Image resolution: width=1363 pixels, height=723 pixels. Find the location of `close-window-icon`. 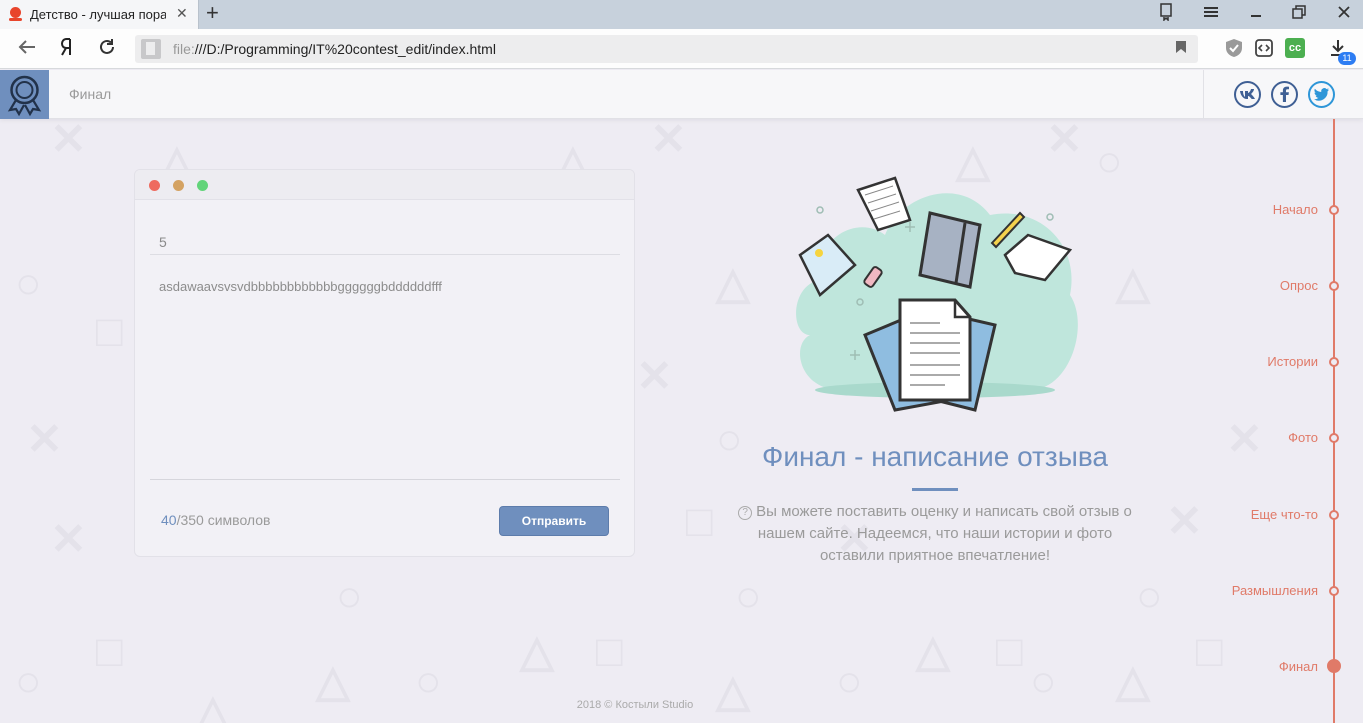

close-window-icon is located at coordinates (1344, 14).